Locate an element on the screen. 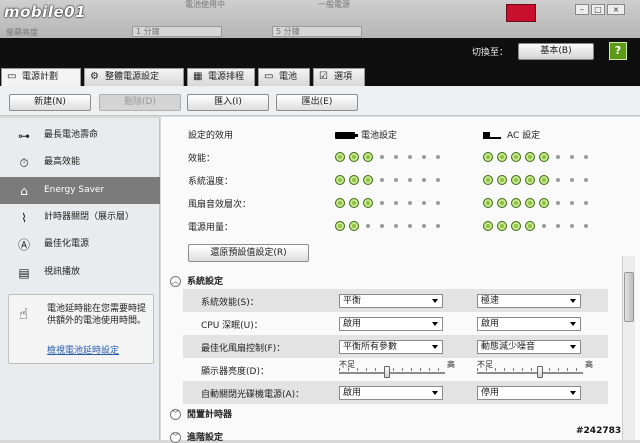 Image resolution: width=640 pixels, height=443 pixels. ac-column-header: AC 設定 is located at coordinates (511, 134).